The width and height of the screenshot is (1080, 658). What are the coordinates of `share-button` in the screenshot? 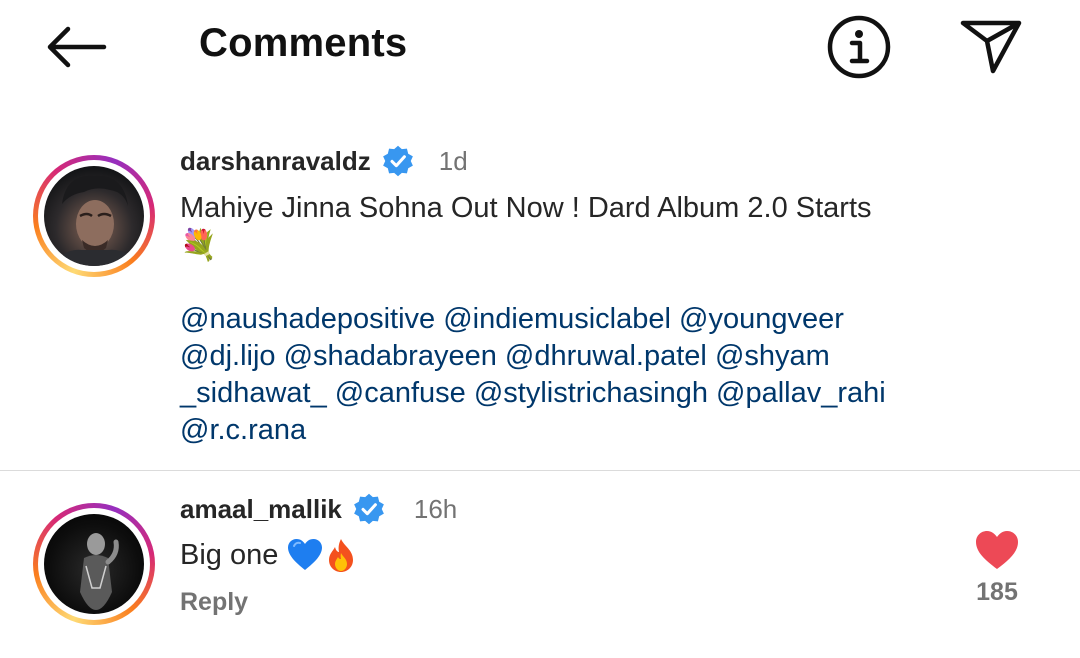 It's located at (991, 45).